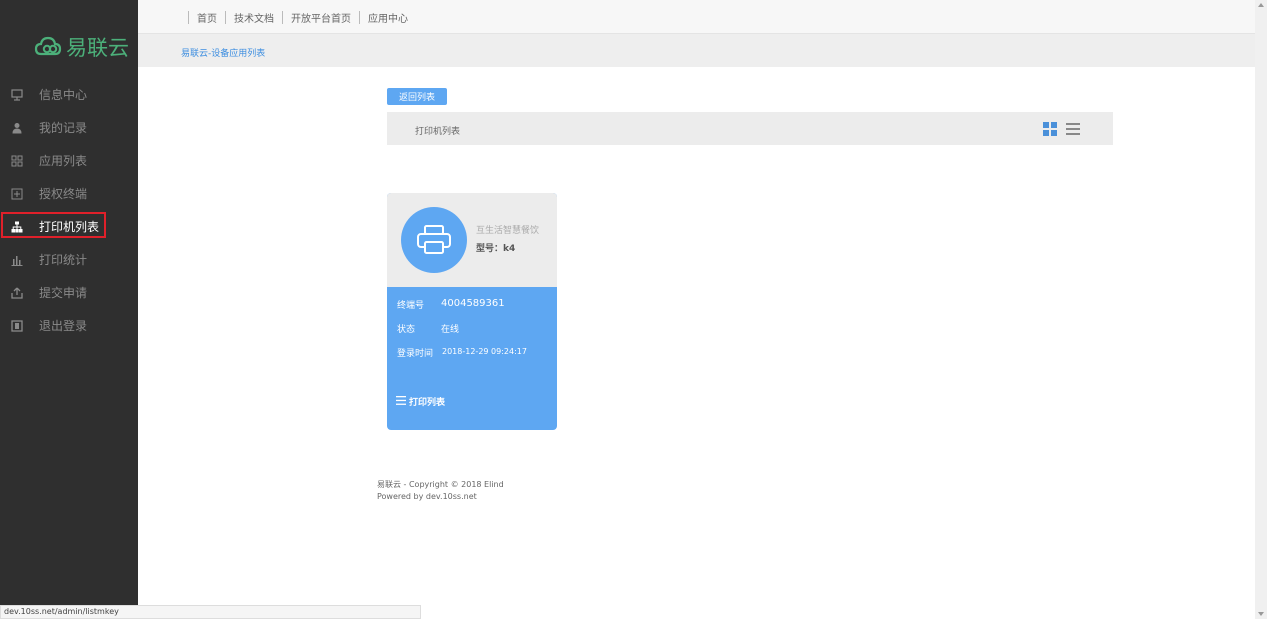  What do you see at coordinates (63, 326) in the screenshot?
I see `sidebar-item-label: 退出登录` at bounding box center [63, 326].